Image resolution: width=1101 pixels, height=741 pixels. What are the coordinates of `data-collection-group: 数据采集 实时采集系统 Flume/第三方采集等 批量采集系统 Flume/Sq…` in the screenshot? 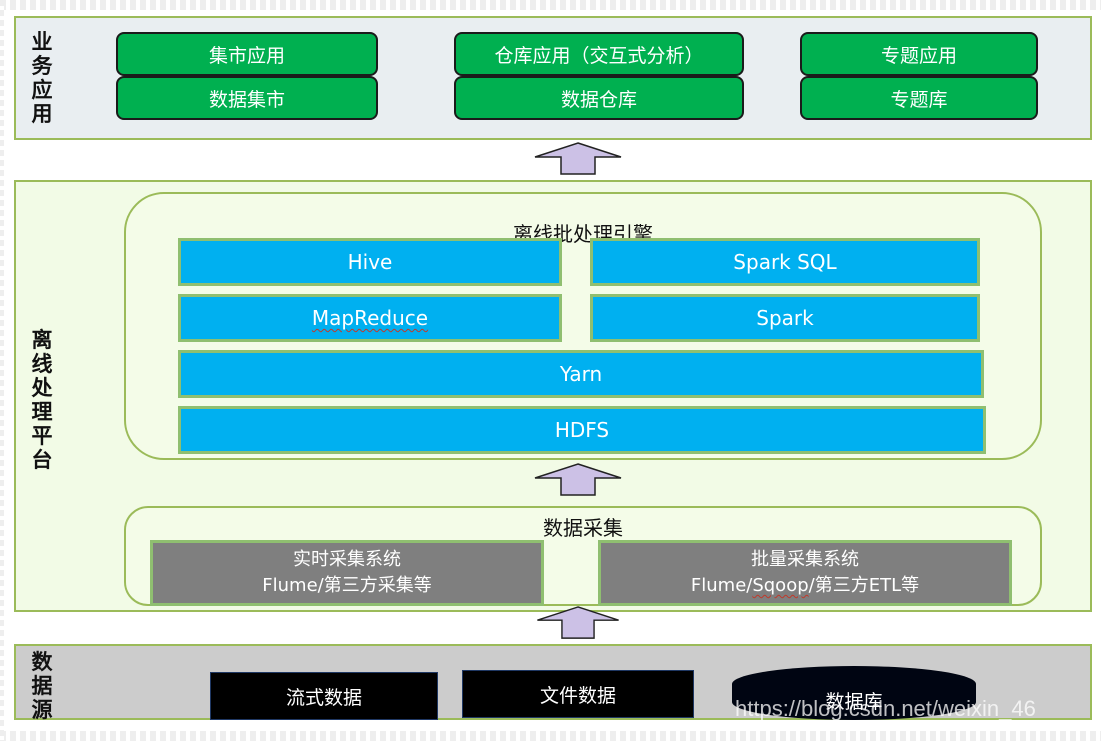 It's located at (583, 556).